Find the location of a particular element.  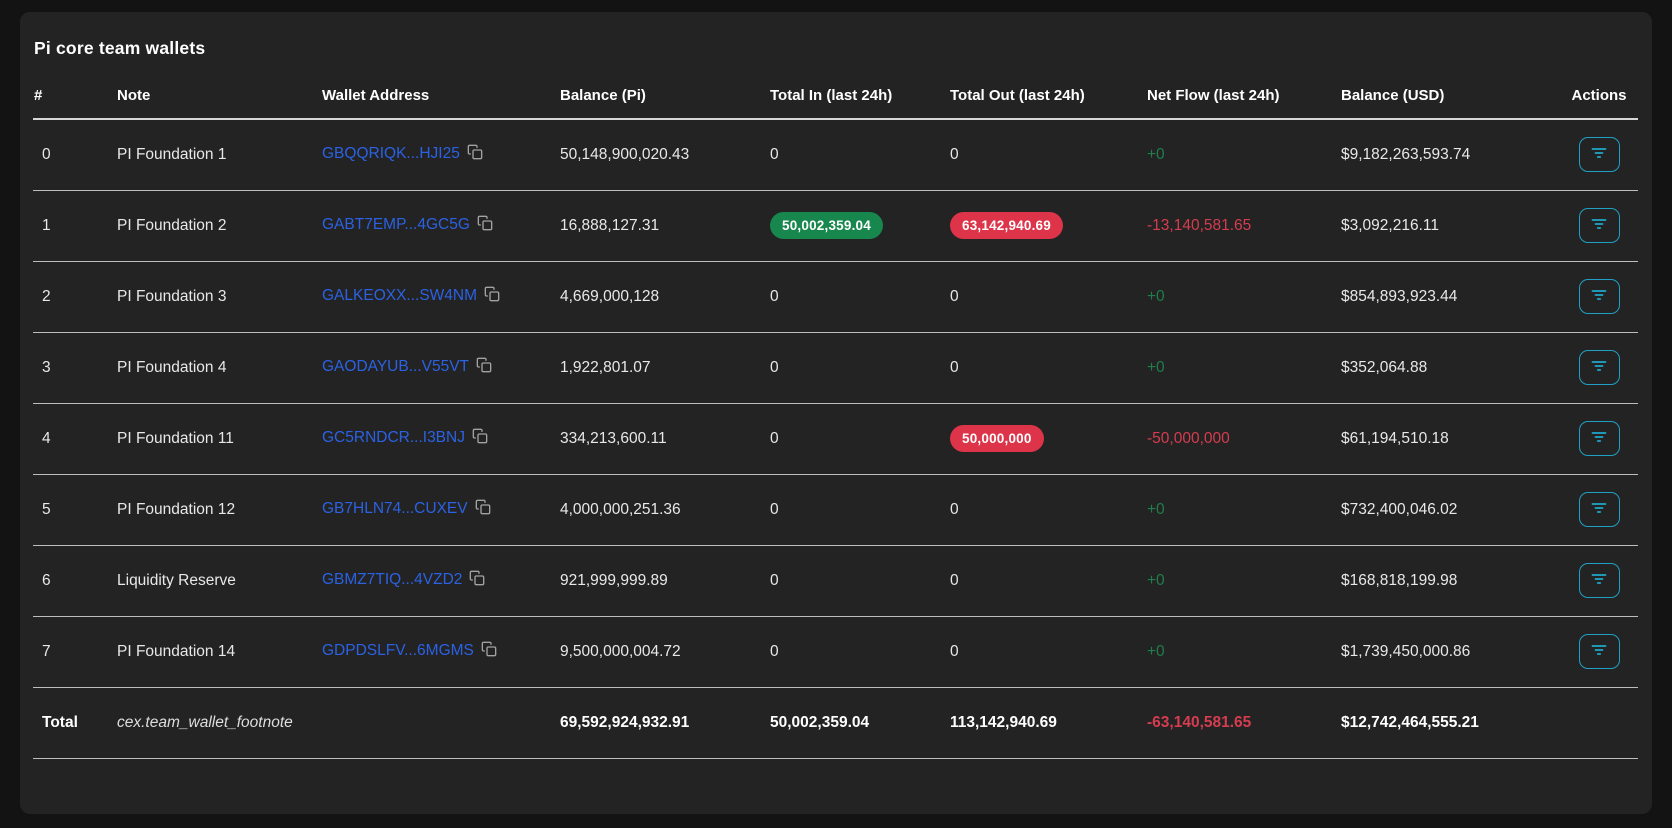

cell-balance-usd: $732,400,046.02 is located at coordinates (1450, 510).